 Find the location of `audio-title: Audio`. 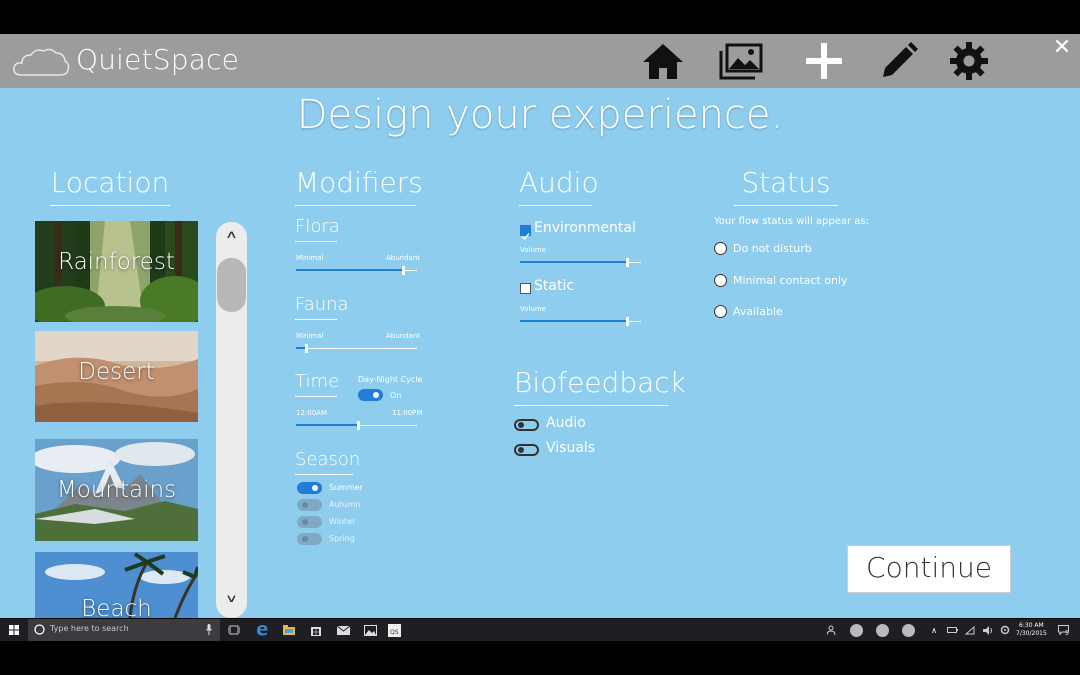

audio-title: Audio is located at coordinates (559, 186).